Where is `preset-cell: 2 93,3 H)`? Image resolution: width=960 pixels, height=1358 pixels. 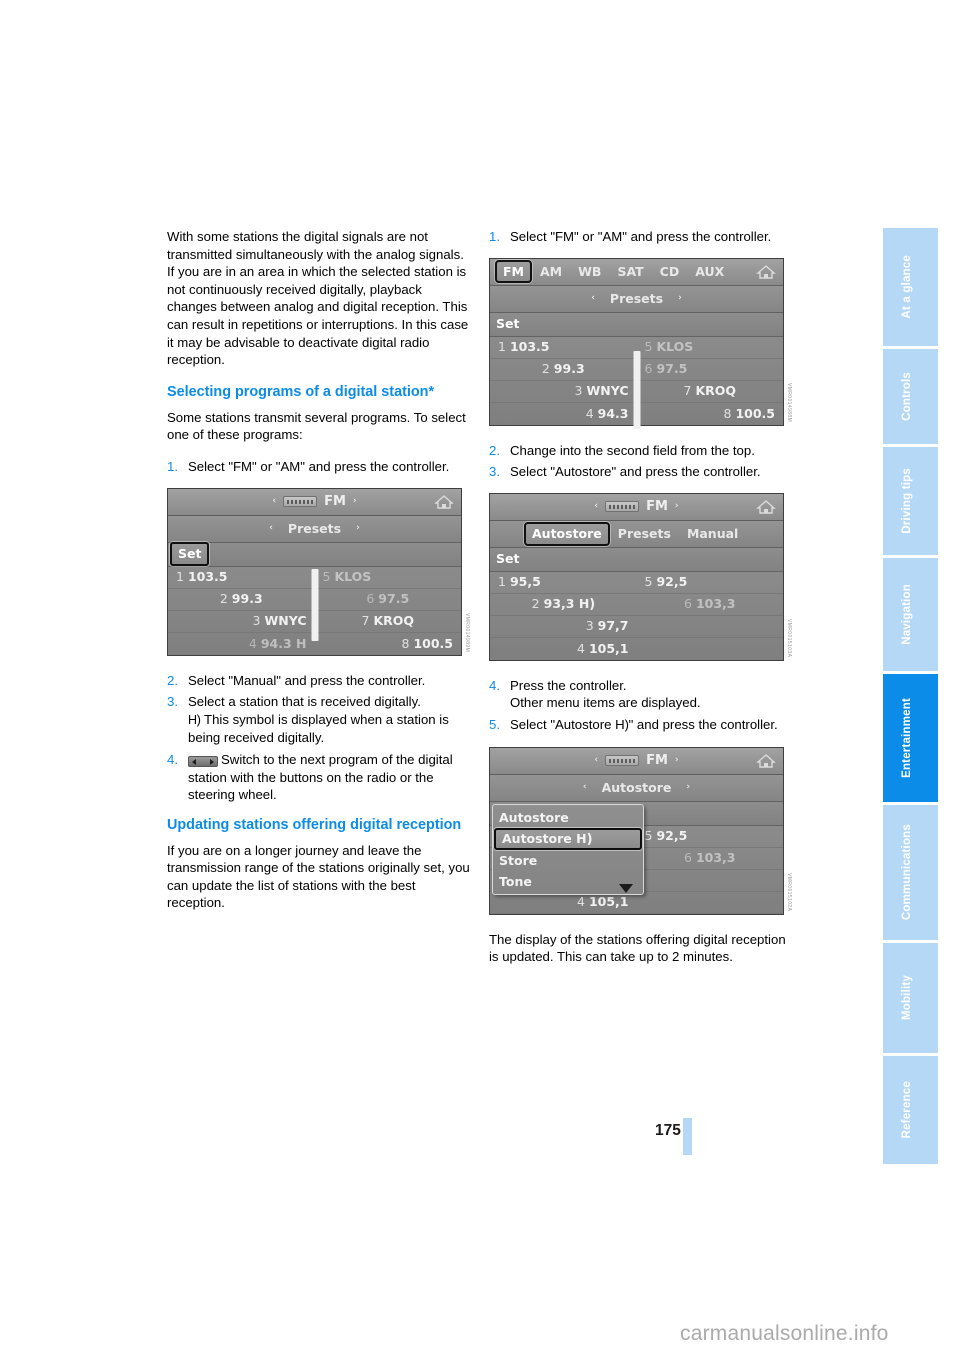 preset-cell: 2 93,3 H) is located at coordinates (563, 604).